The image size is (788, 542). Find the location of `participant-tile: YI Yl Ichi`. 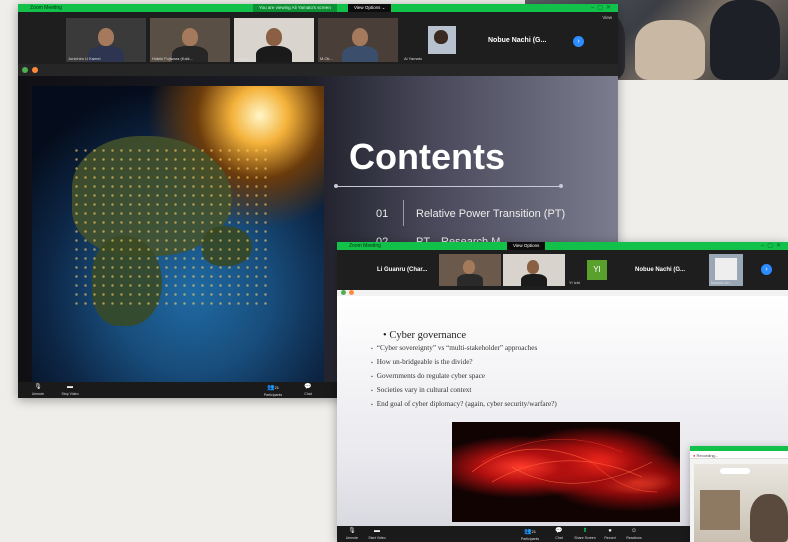

participant-tile: YI Yl Ichi is located at coordinates (598, 270).